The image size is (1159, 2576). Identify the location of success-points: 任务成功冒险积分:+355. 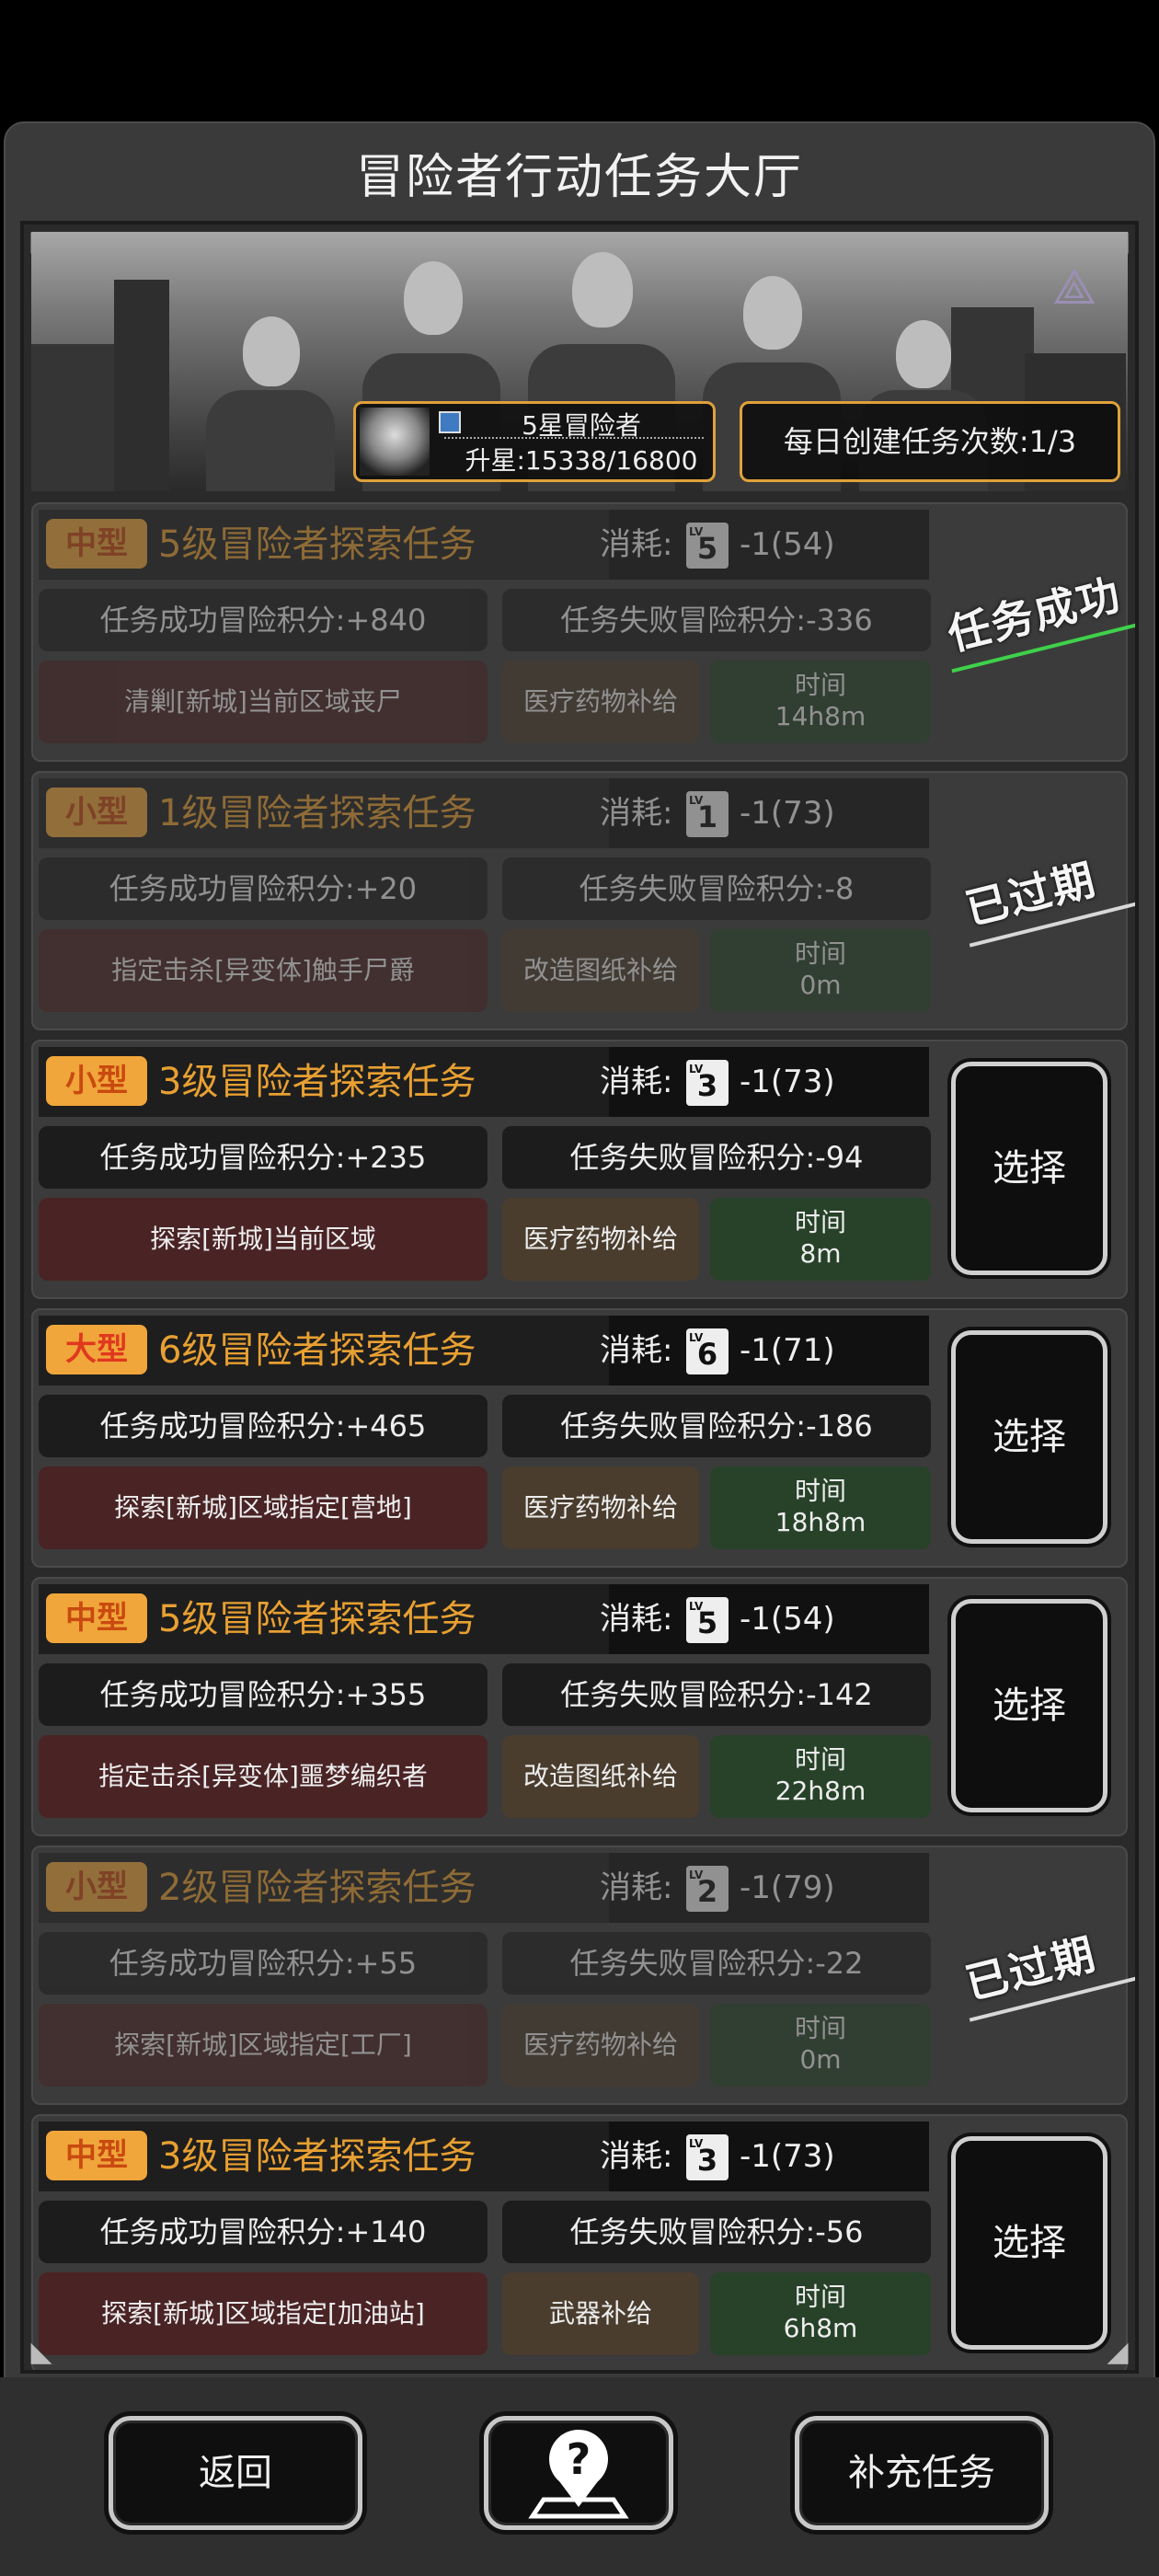
(263, 1694).